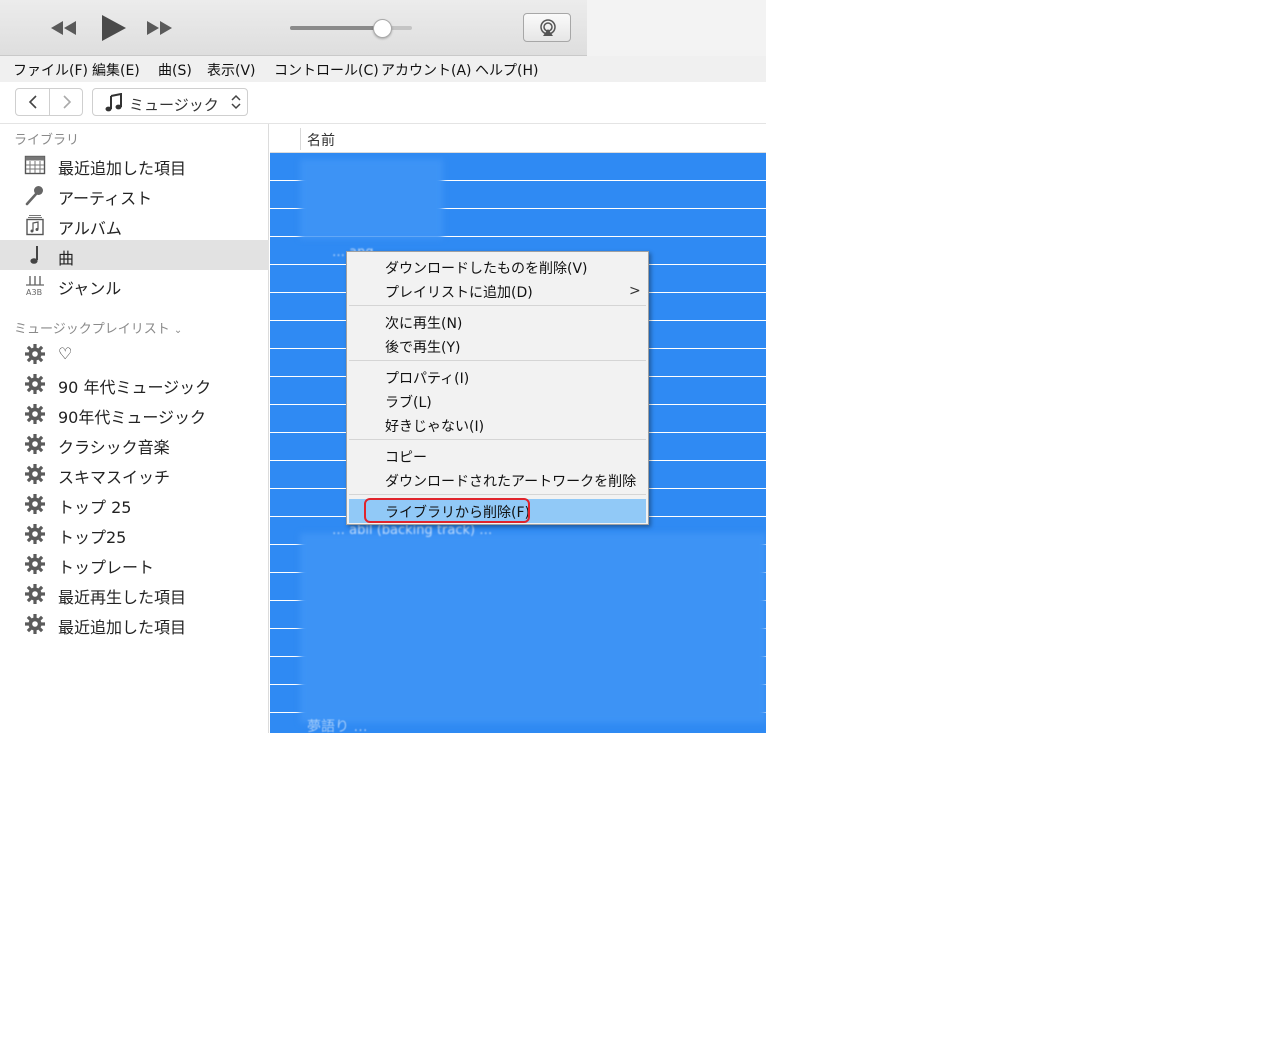 The height and width of the screenshot is (1048, 1286). Describe the element at coordinates (134, 255) in the screenshot. I see `sidebar-item-songs: 曲` at that location.